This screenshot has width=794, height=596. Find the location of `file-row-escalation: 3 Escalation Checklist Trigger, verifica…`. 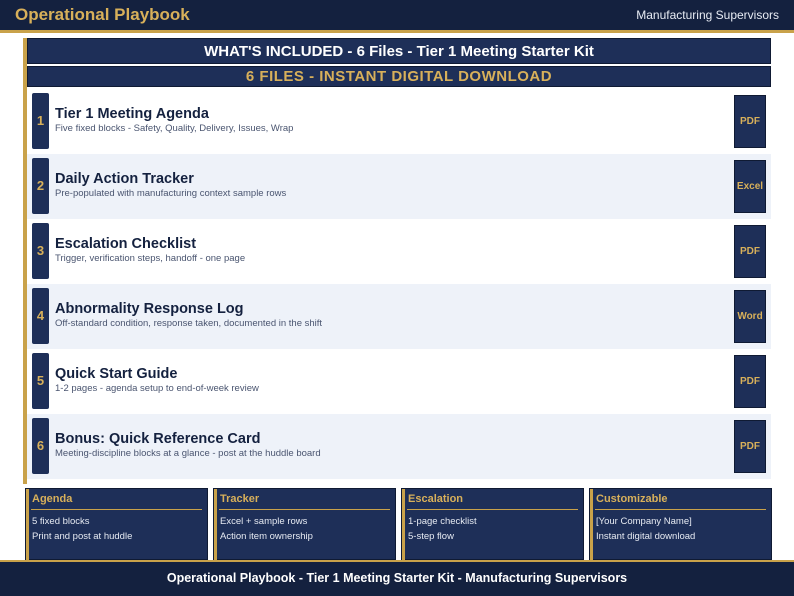

file-row-escalation: 3 Escalation Checklist Trigger, verifica… is located at coordinates (399, 251).